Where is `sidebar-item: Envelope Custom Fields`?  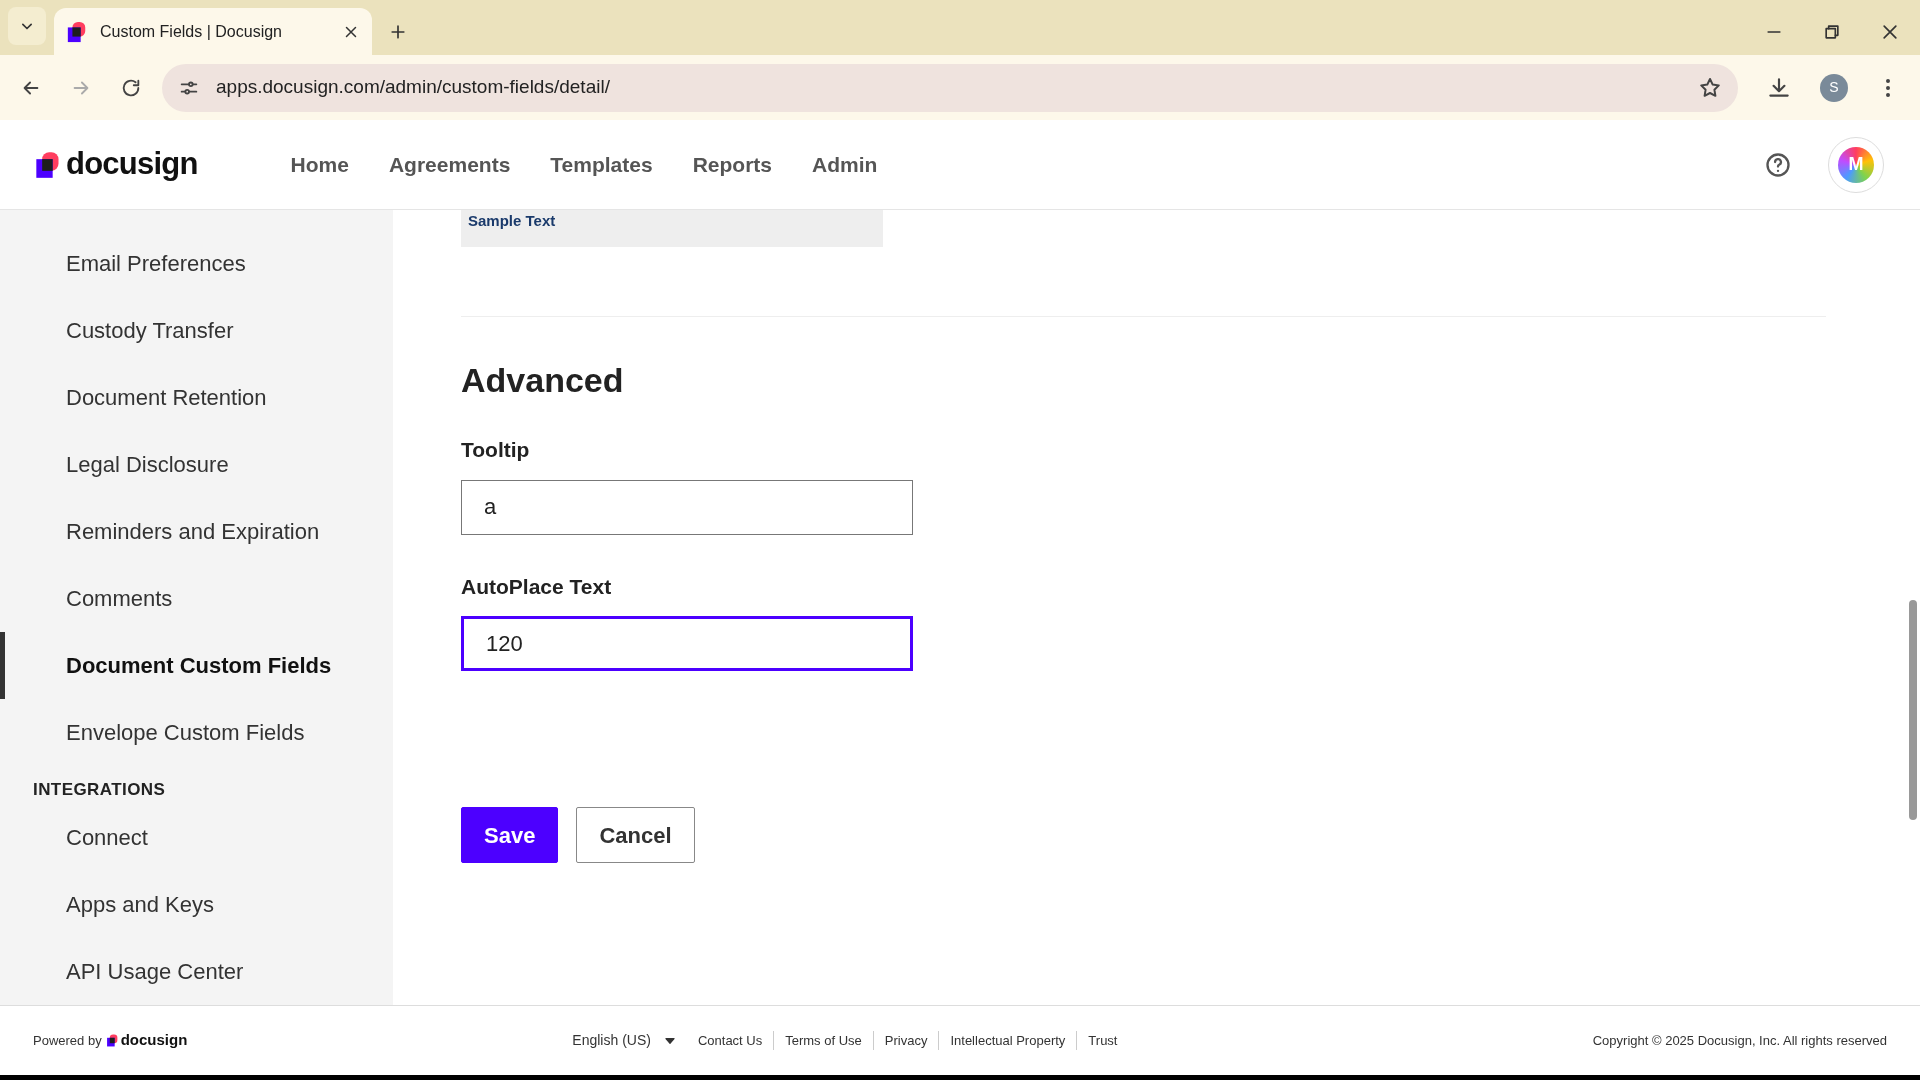
sidebar-item: Envelope Custom Fields is located at coordinates (196, 732).